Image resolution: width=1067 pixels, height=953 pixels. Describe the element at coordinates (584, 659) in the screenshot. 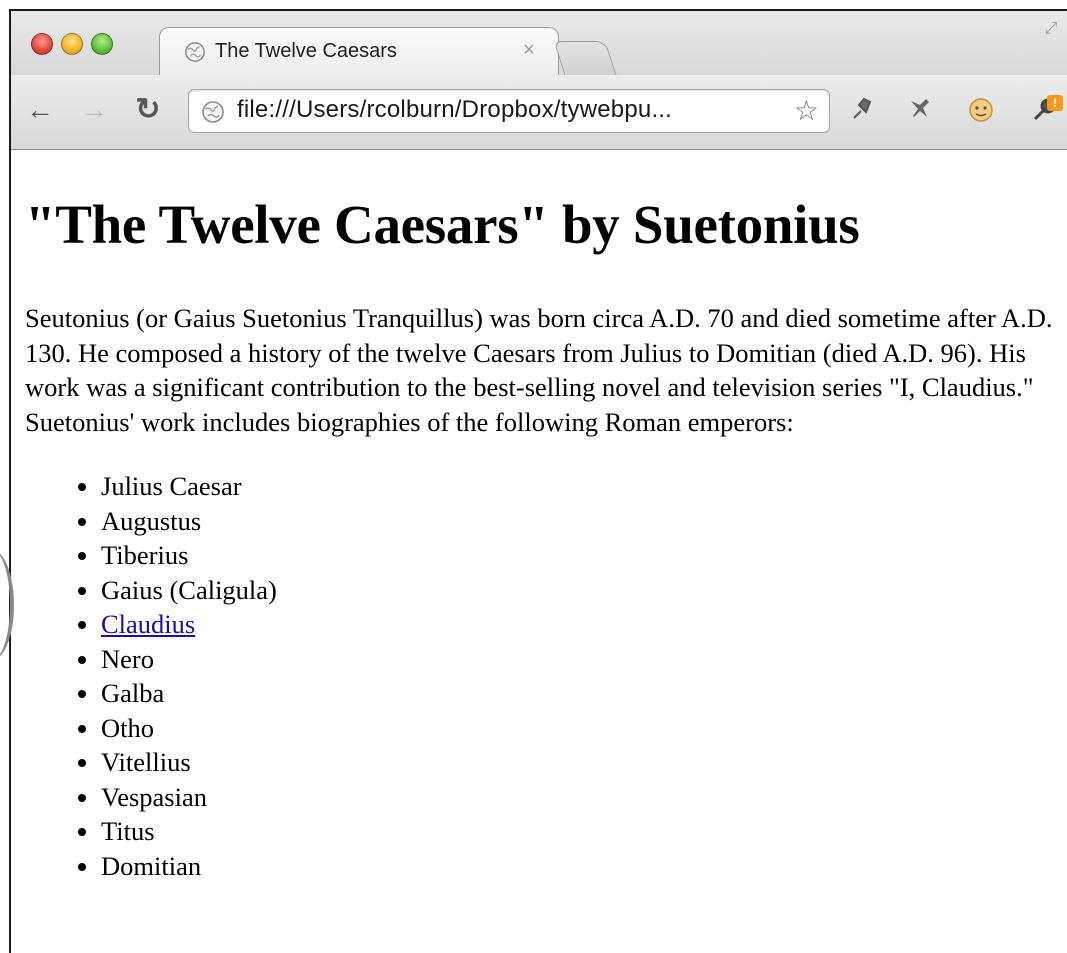

I see `list-item: Nero` at that location.